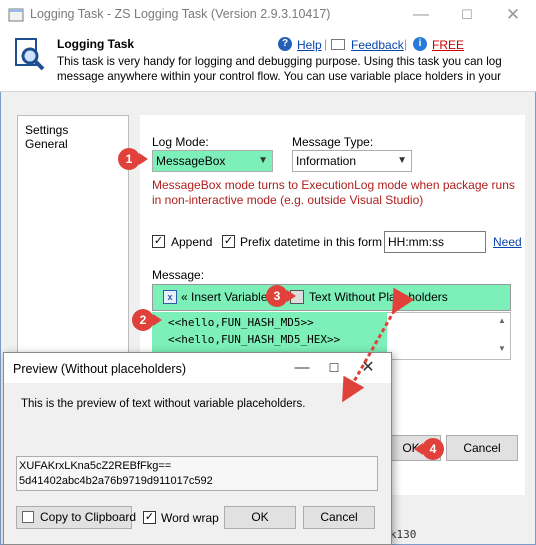 The width and height of the screenshot is (536, 545). Describe the element at coordinates (99, 369) in the screenshot. I see `preview-title: Preview (Without placeholders)` at that location.